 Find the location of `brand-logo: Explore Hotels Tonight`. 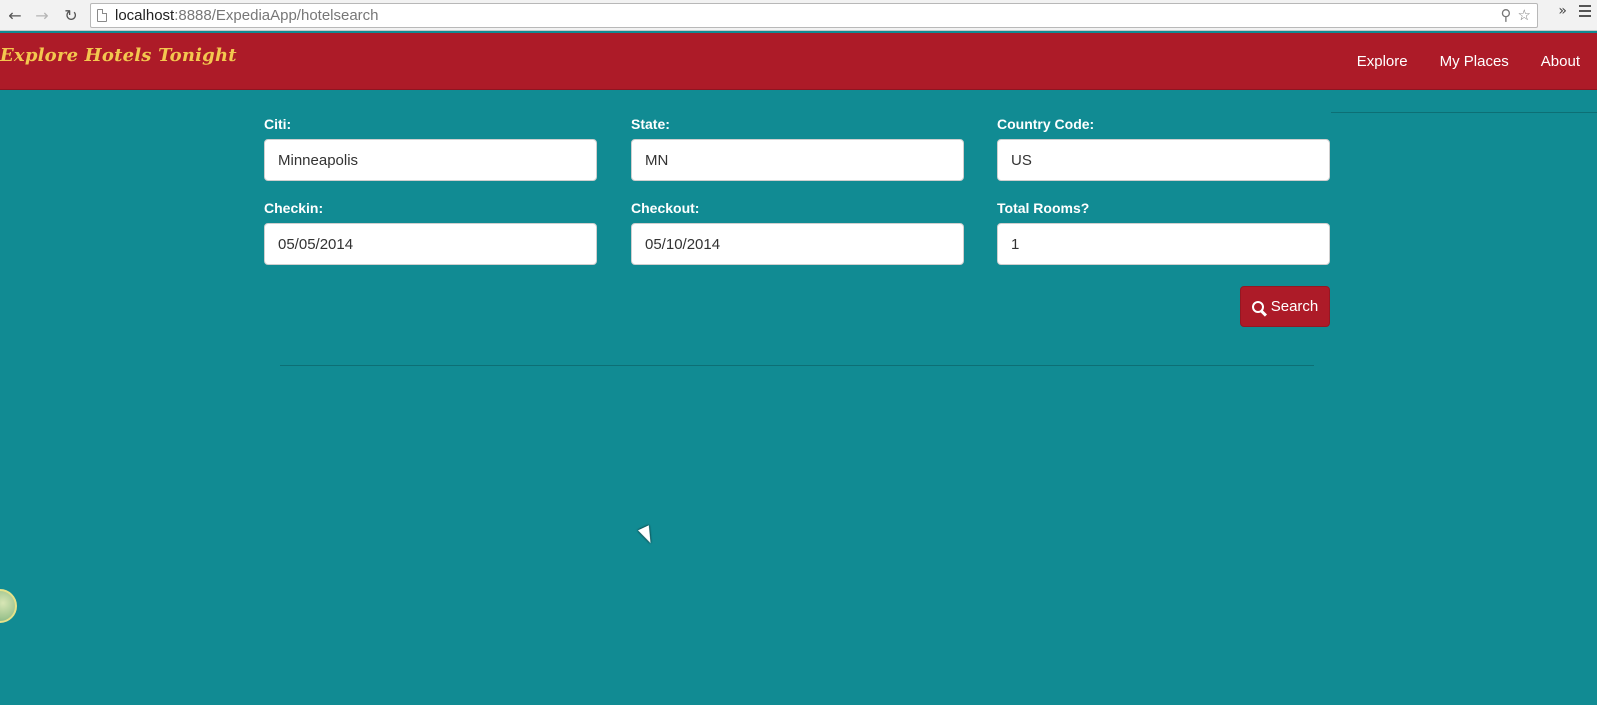

brand-logo: Explore Hotels Tonight is located at coordinates (118, 55).